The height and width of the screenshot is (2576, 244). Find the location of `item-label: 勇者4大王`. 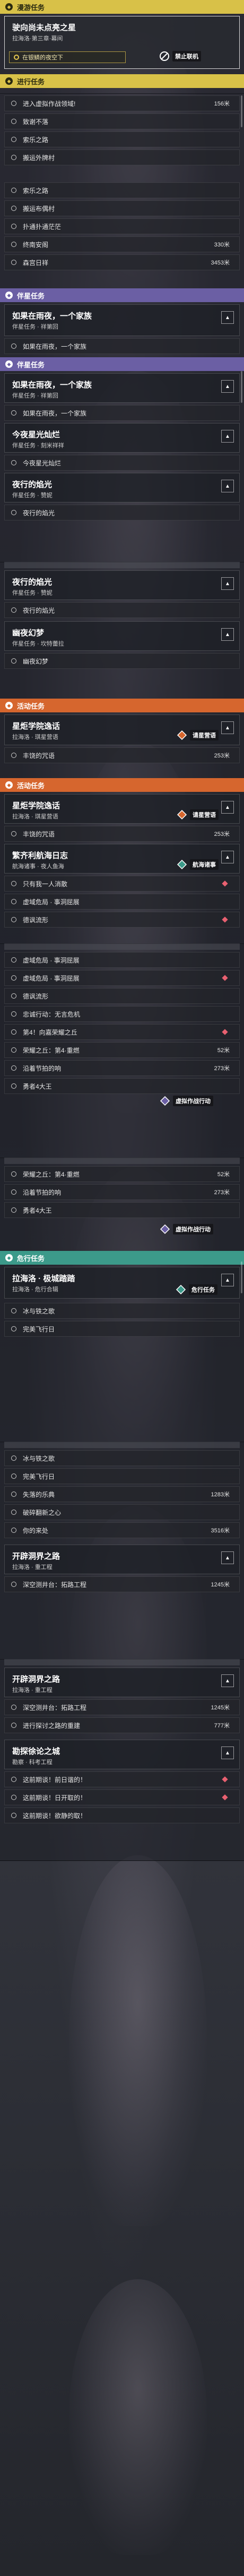

item-label: 勇者4大王 is located at coordinates (38, 1086).